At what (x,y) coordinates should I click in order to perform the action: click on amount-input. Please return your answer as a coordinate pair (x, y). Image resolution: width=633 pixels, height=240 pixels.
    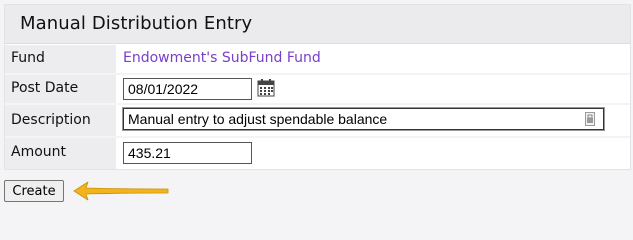
    Looking at the image, I should click on (187, 153).